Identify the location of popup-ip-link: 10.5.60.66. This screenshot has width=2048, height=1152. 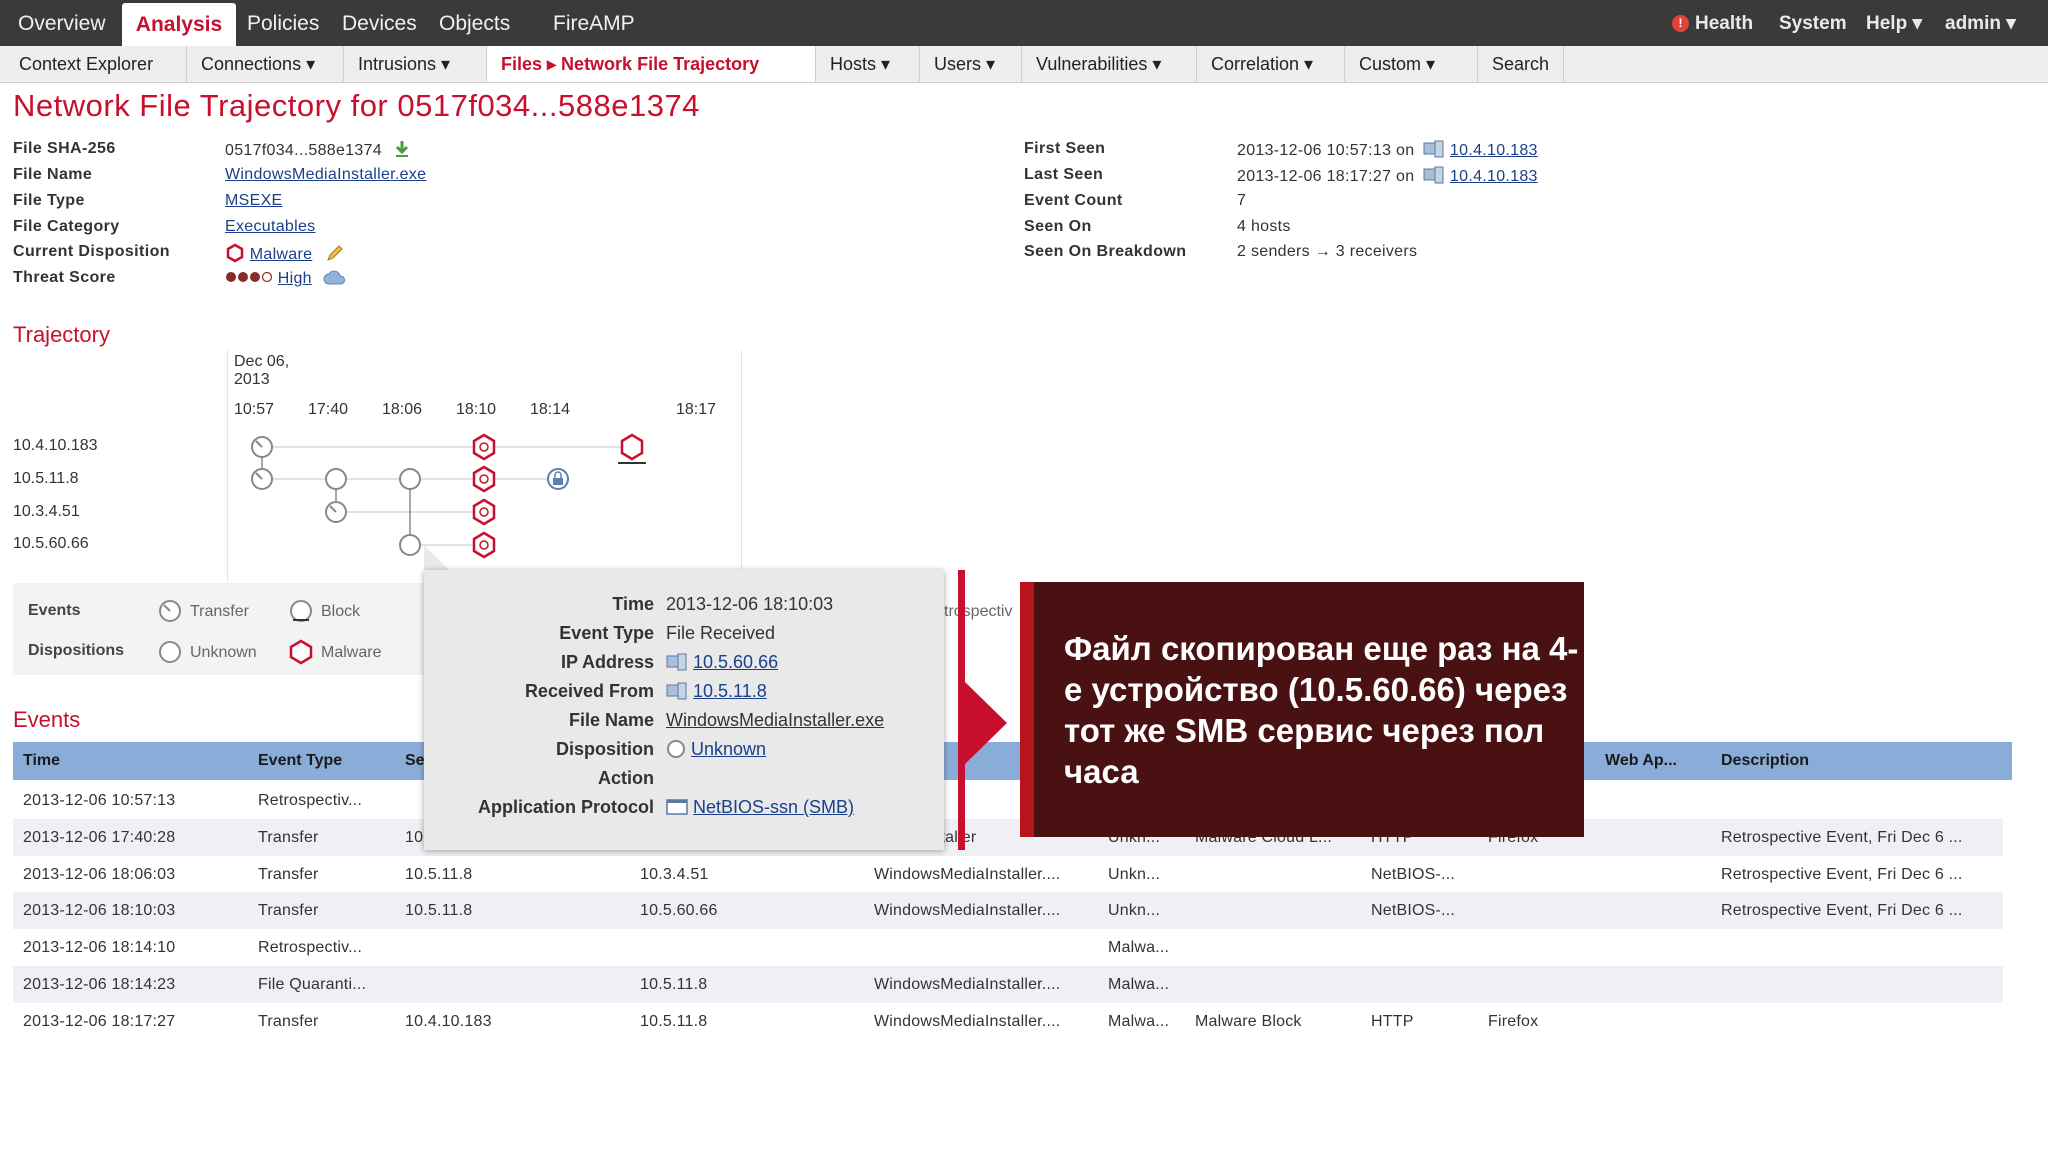
(735, 662).